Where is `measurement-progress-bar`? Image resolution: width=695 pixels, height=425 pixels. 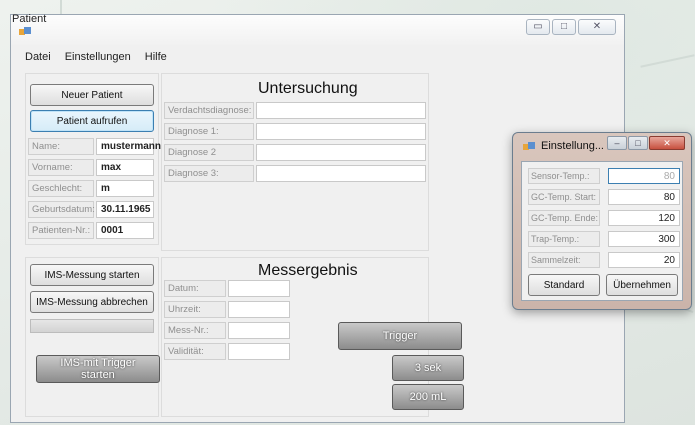 measurement-progress-bar is located at coordinates (92, 326).